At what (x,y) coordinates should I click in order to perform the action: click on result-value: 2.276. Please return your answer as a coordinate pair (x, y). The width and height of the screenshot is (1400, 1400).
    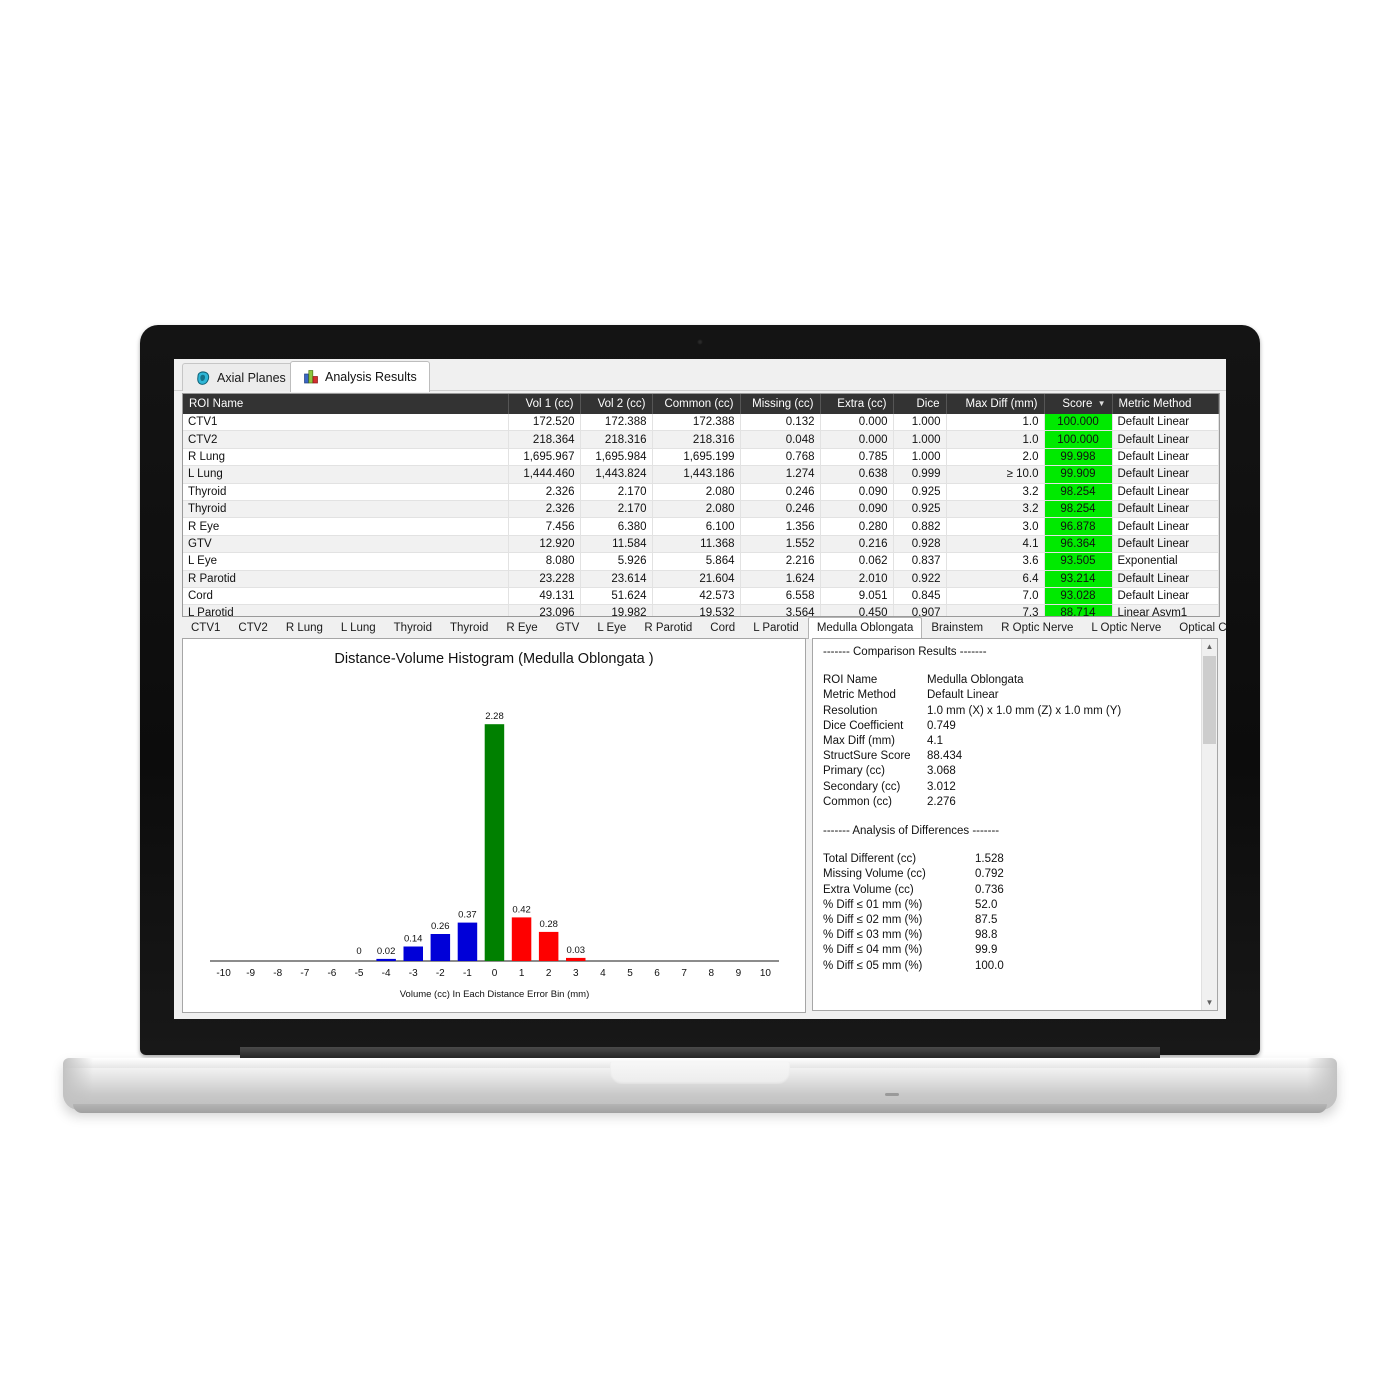
    Looking at the image, I should click on (941, 801).